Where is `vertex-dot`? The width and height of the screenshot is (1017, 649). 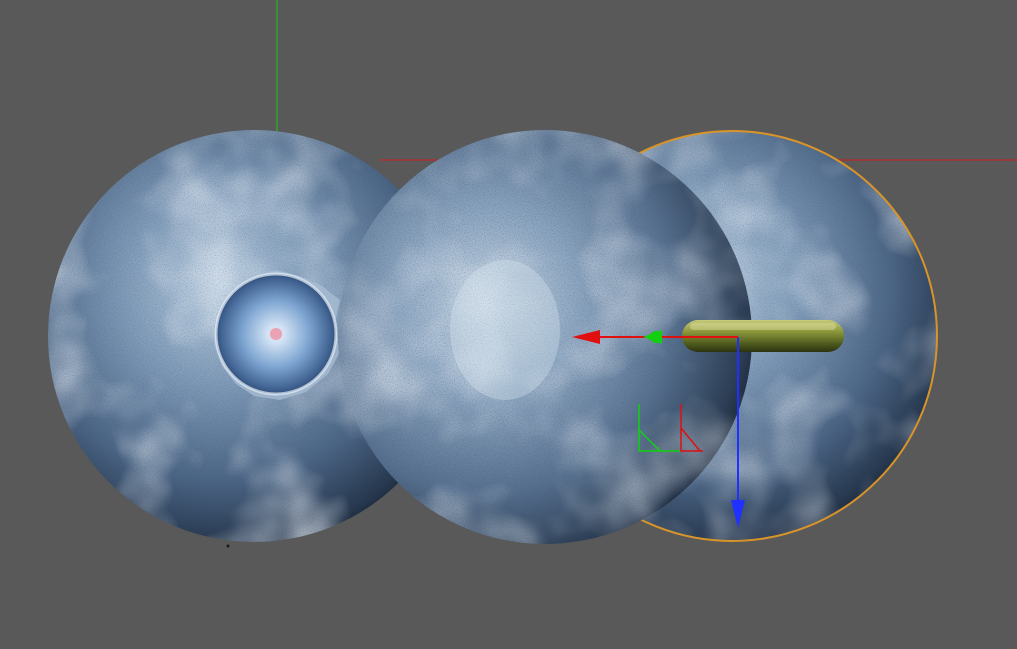
vertex-dot is located at coordinates (228, 546).